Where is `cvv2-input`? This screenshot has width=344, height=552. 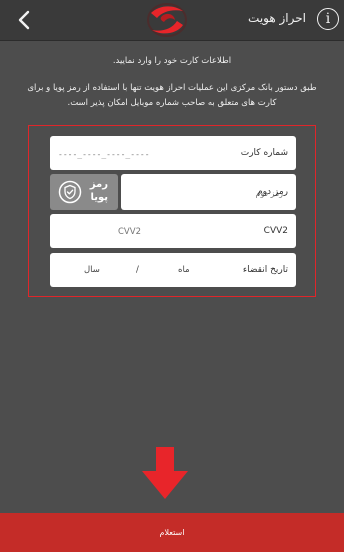
cvv2-input is located at coordinates (178, 232).